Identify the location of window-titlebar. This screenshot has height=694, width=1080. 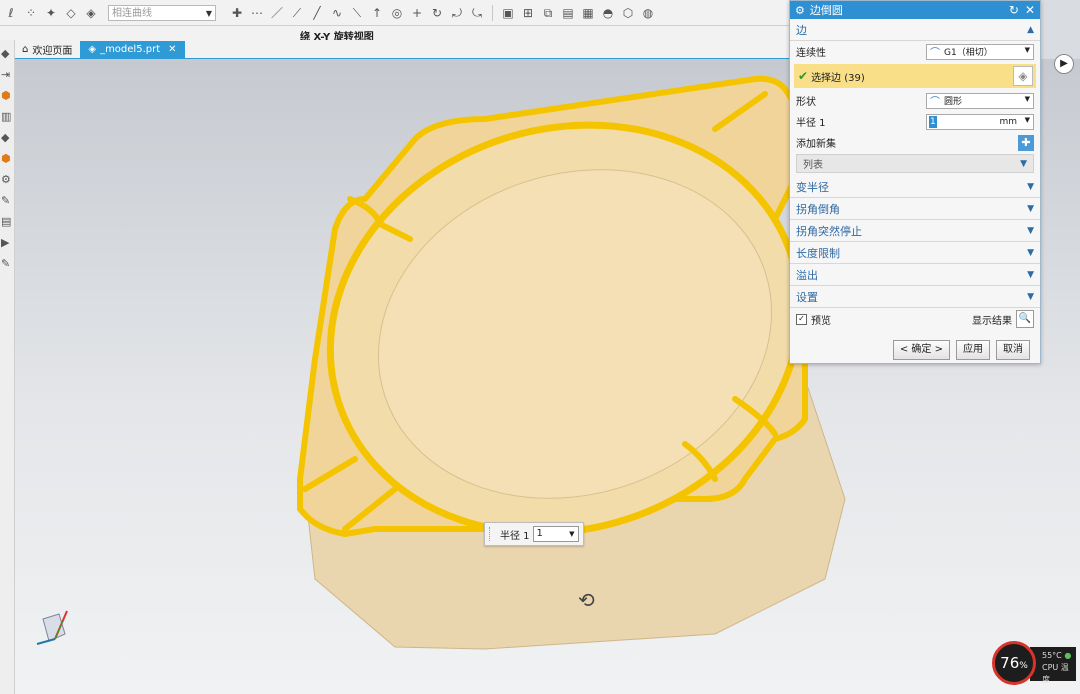
(395, 33).